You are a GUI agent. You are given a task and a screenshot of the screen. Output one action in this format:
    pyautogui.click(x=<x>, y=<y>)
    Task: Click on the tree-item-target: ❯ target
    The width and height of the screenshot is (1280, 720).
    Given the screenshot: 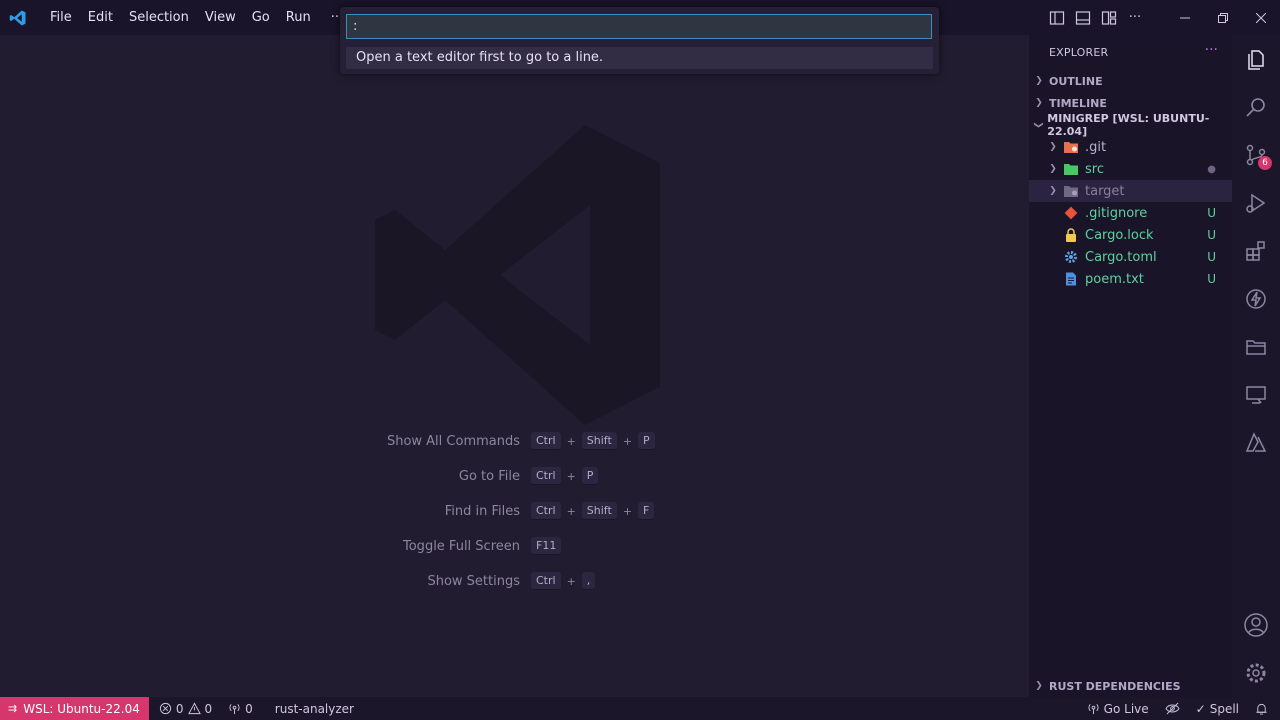 What is the action you would take?
    pyautogui.click(x=1130, y=191)
    